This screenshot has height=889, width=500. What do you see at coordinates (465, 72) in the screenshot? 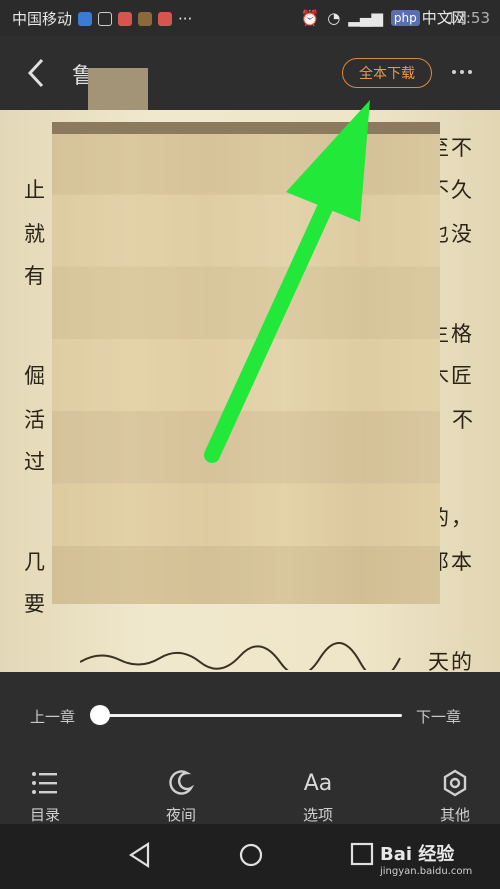
I see `more-menu-button` at bounding box center [465, 72].